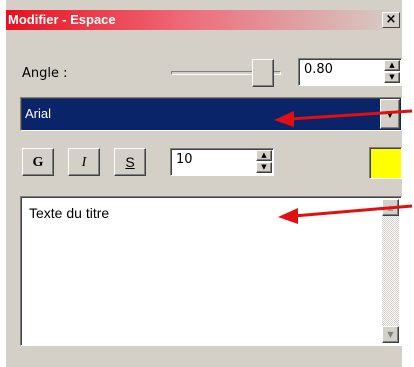 This screenshot has height=367, width=414. Describe the element at coordinates (345, 214) in the screenshot. I see `annotation-arrow-text` at that location.